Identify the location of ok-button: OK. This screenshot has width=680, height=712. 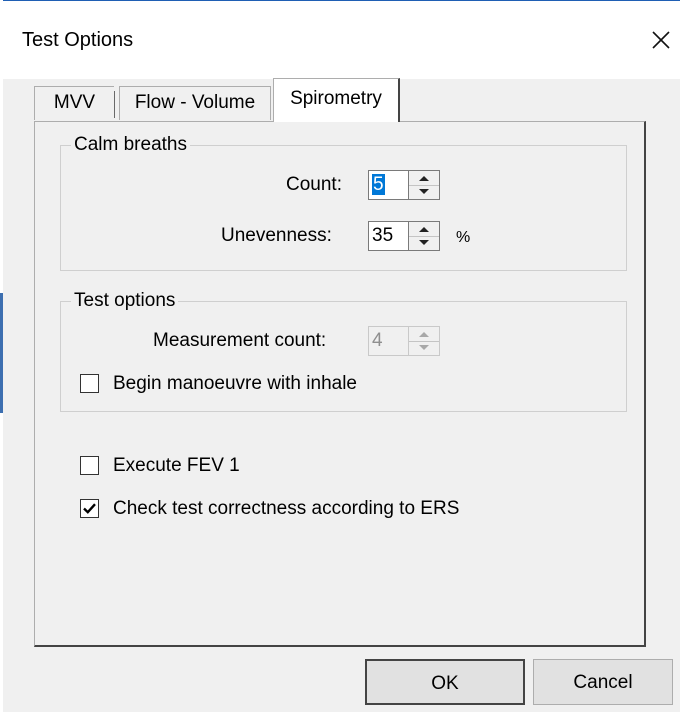
(445, 682).